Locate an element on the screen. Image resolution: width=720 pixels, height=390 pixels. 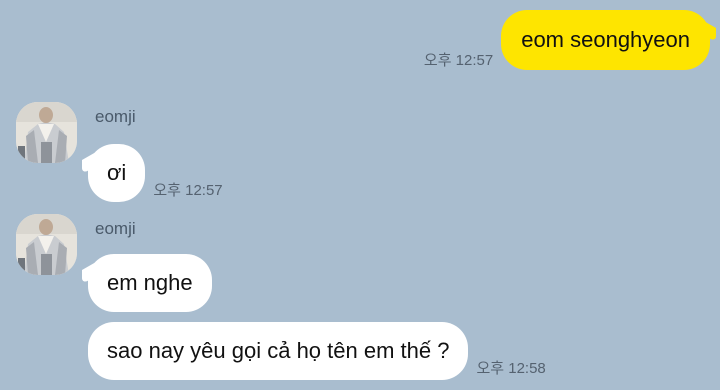
received-message-row: ơi 오후 12:57 is located at coordinates (155, 173).